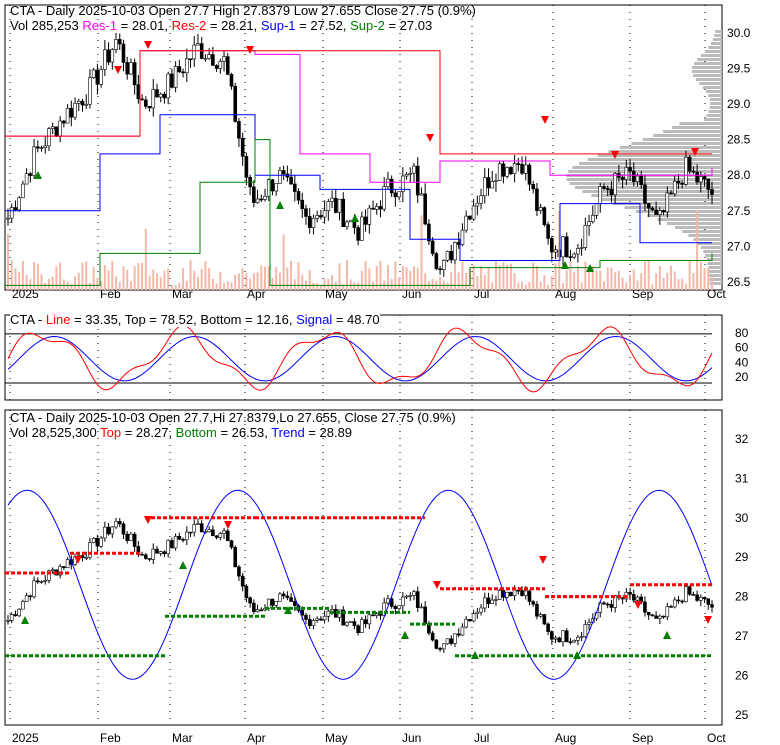 This screenshot has height=745, width=780. Describe the element at coordinates (643, 294) in the screenshot. I see `month-label: Sep` at that location.